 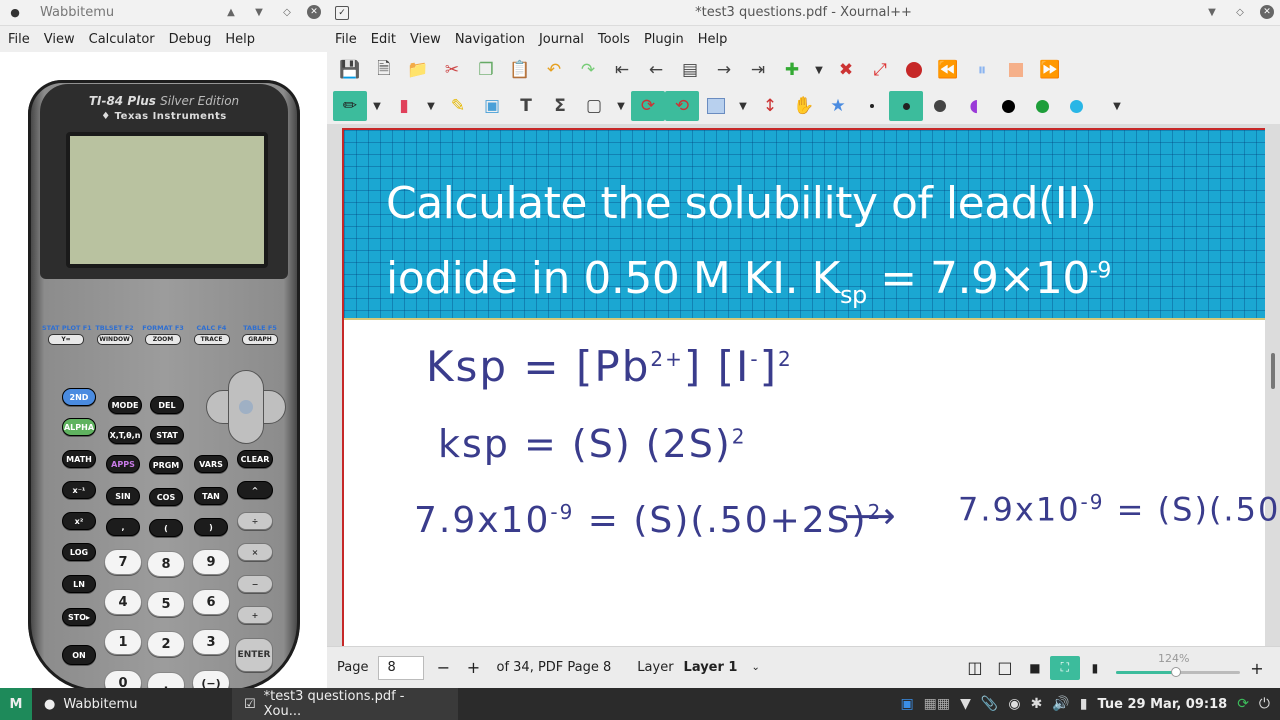 What do you see at coordinates (452, 70) in the screenshot?
I see `cut-icon: ✂` at bounding box center [452, 70].